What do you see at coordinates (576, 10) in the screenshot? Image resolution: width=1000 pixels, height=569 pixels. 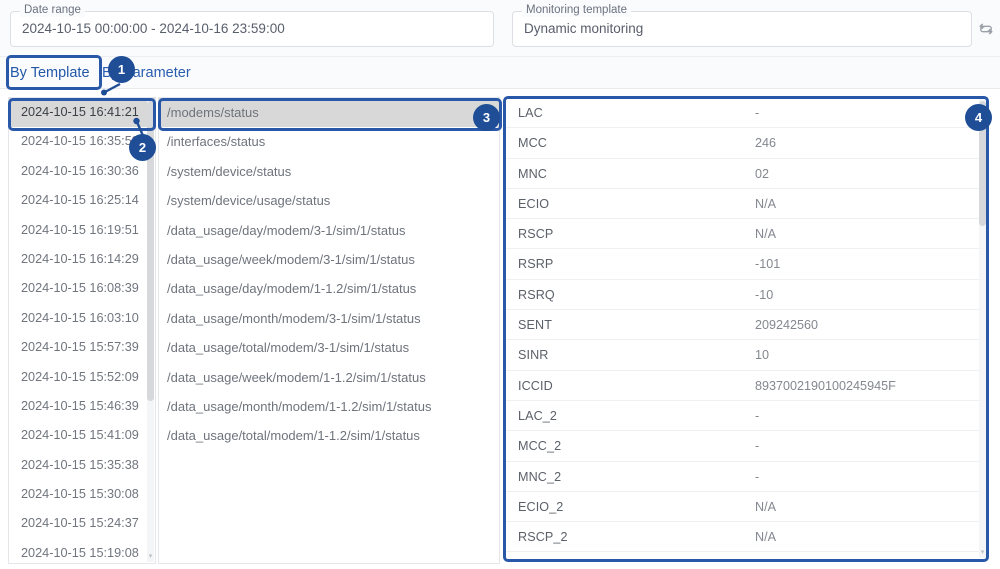 I see `monitoring-template-label: Monitoring template` at bounding box center [576, 10].